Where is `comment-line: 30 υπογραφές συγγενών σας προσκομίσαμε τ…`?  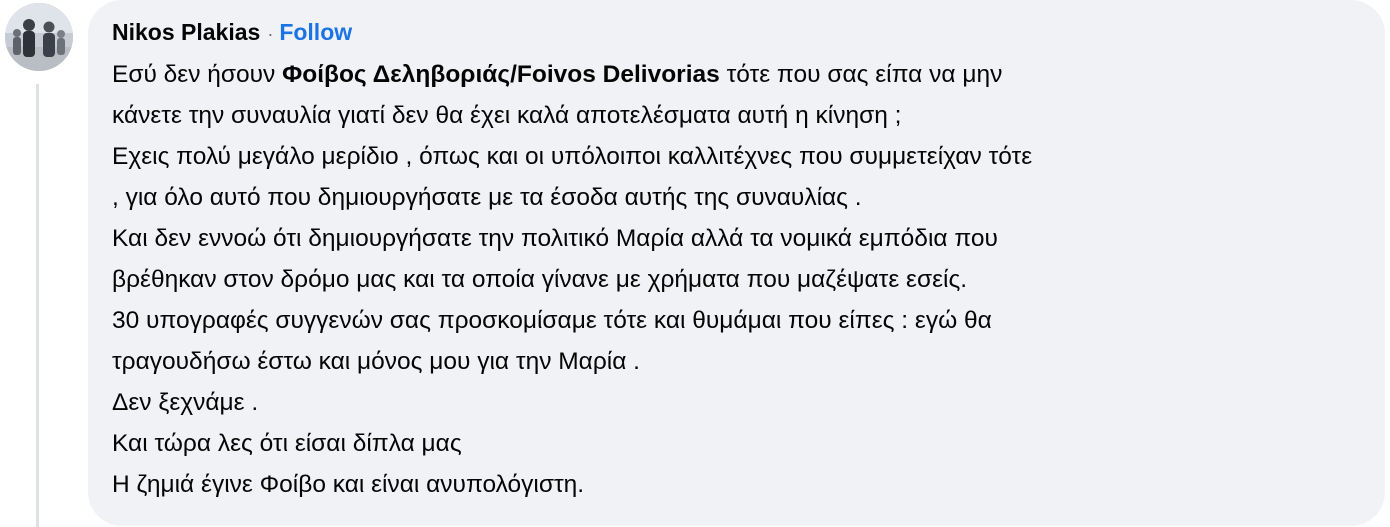 comment-line: 30 υπογραφές συγγενών σας προσκομίσαμε τ… is located at coordinates (552, 320).